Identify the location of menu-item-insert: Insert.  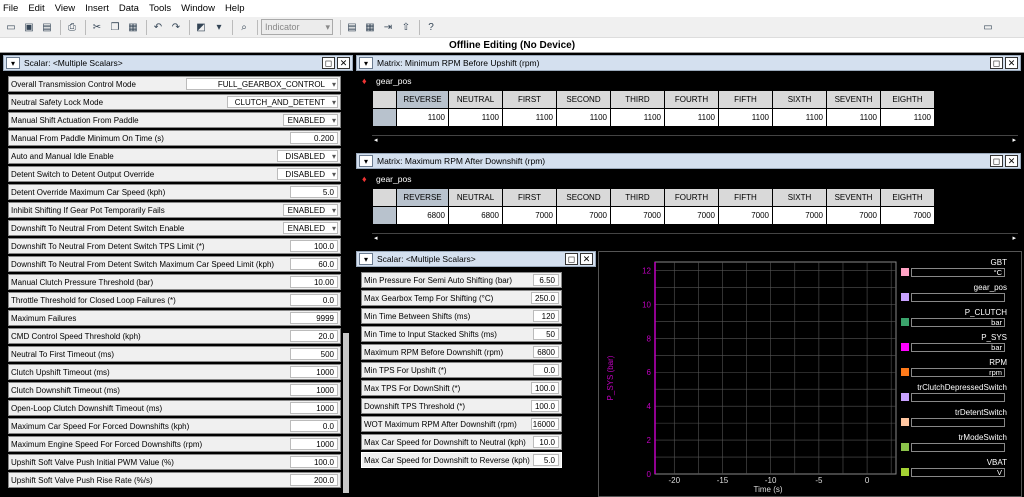
(97, 8).